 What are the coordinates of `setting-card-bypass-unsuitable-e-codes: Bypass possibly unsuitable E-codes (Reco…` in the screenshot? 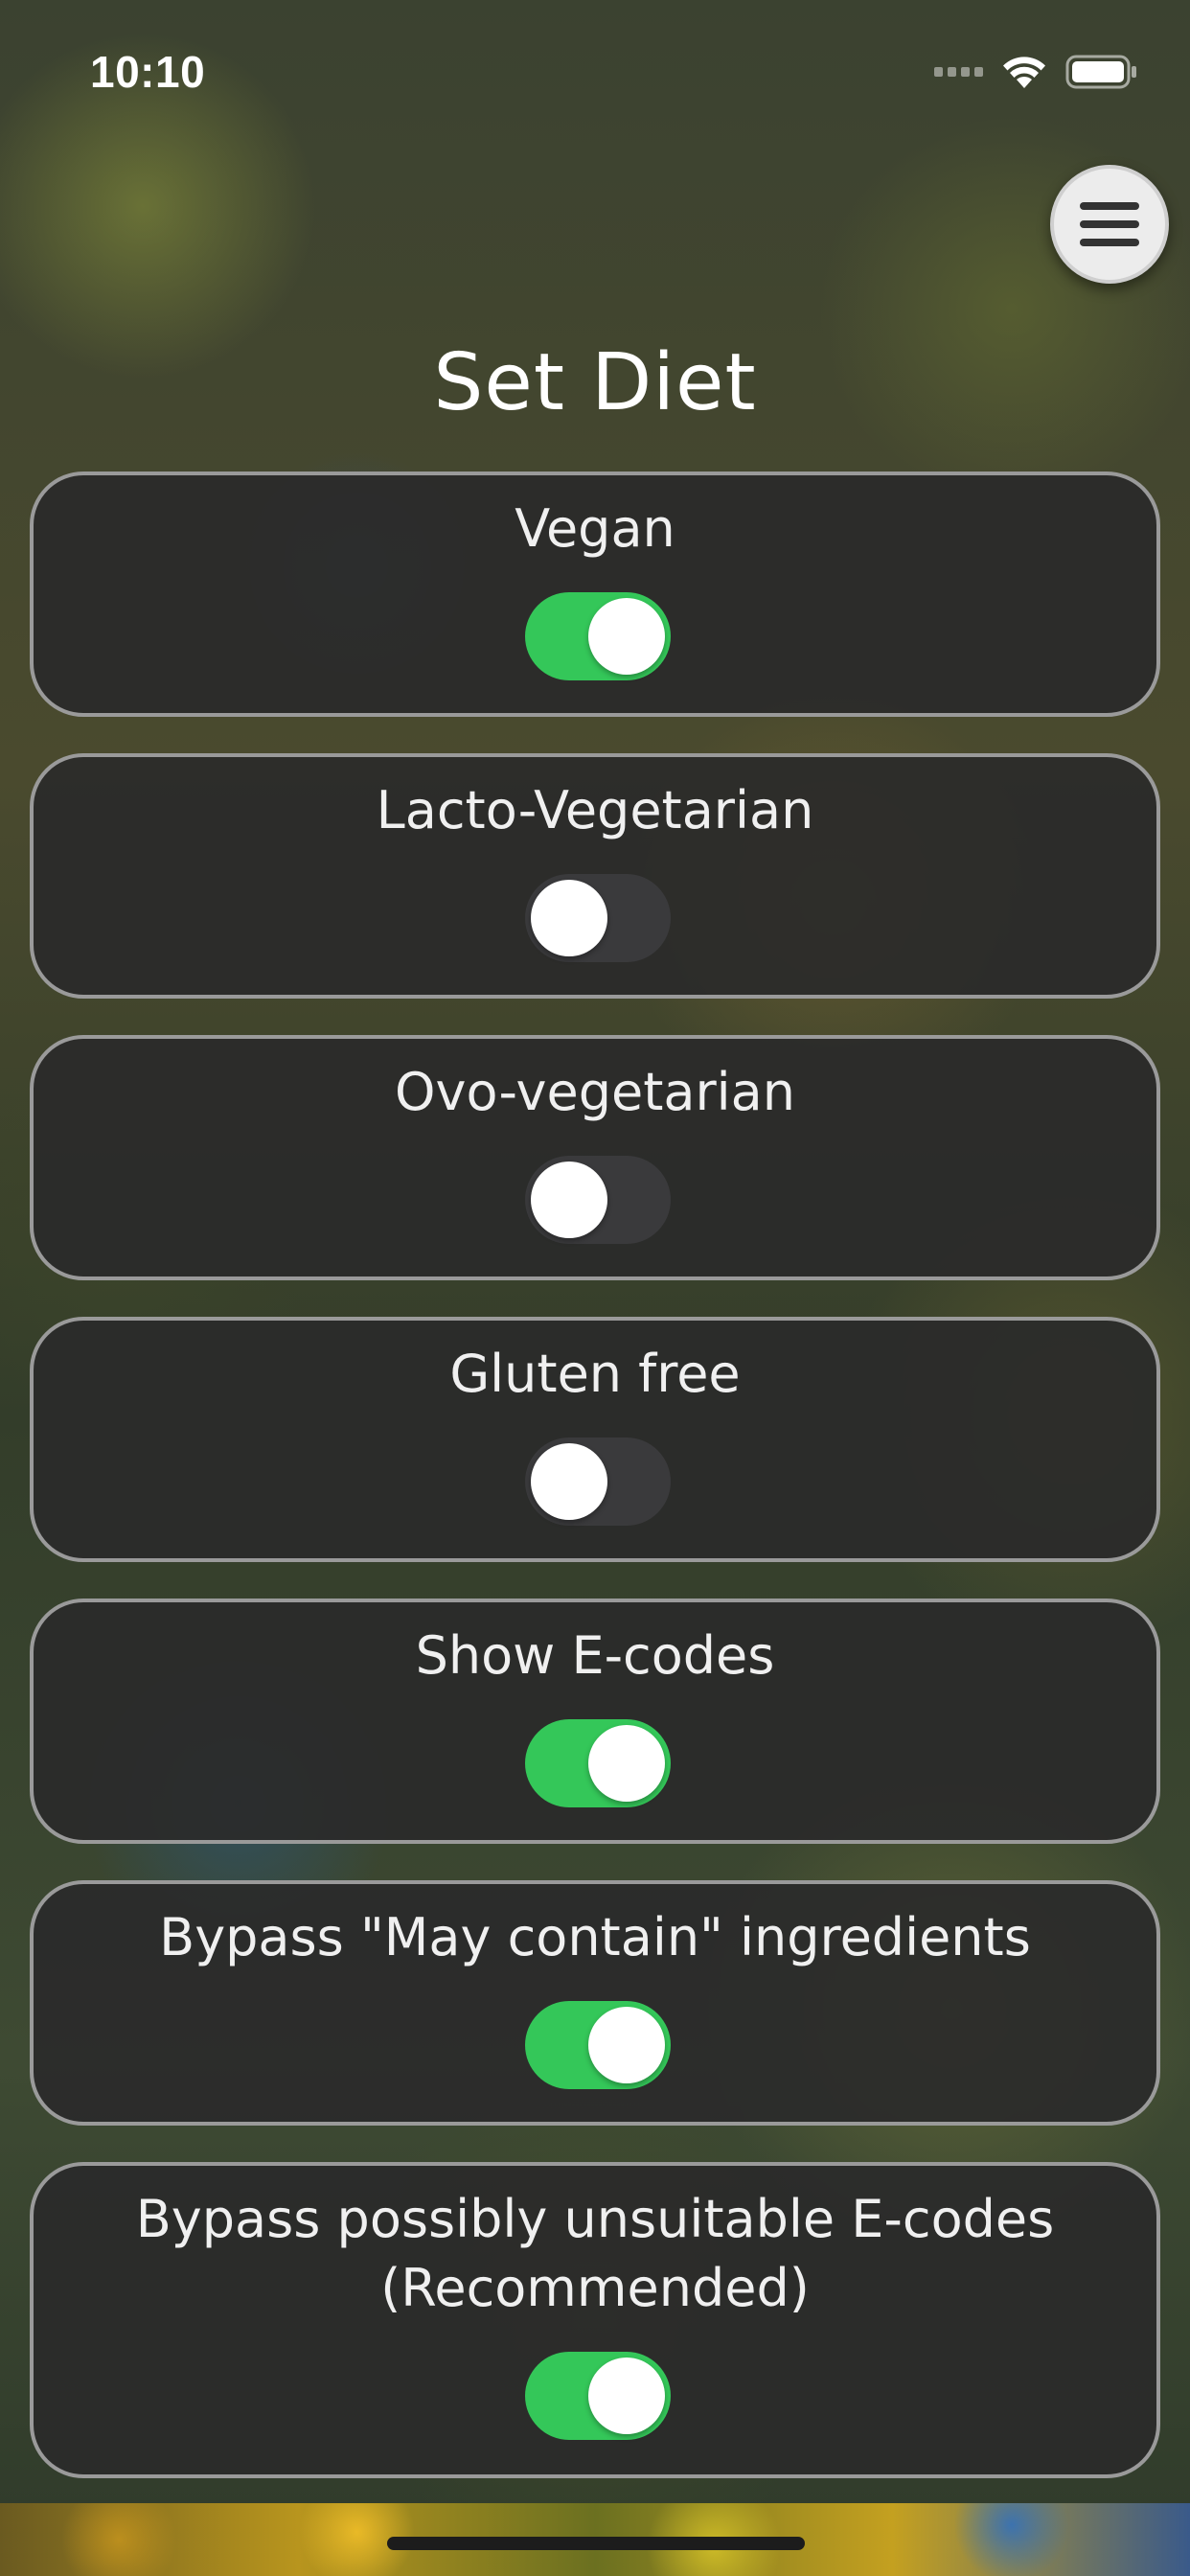 It's located at (595, 2320).